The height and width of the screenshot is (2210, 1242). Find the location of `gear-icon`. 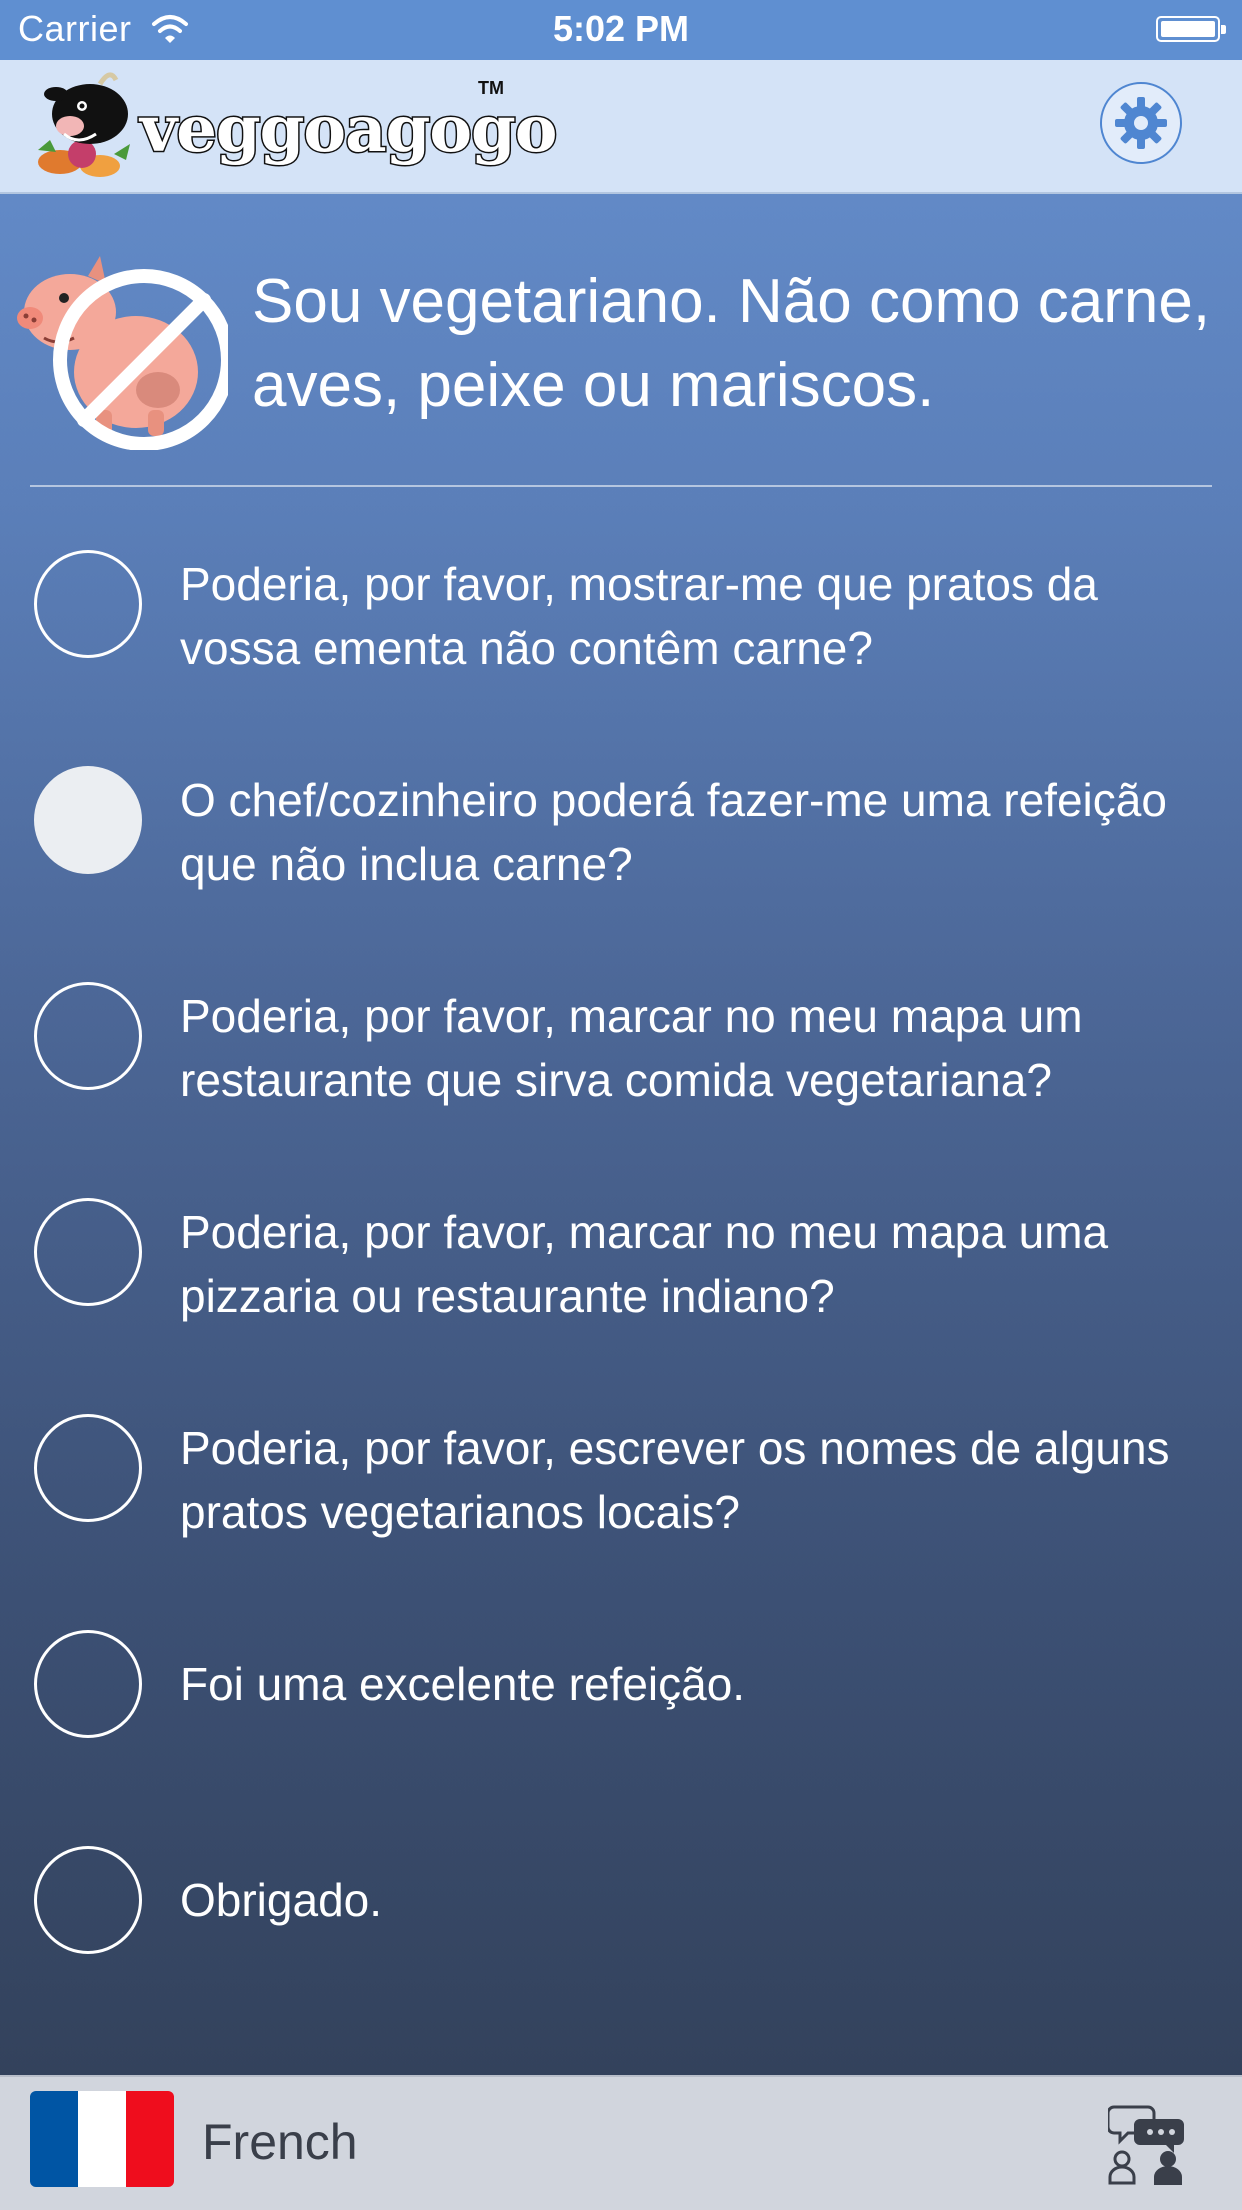

gear-icon is located at coordinates (1141, 123).